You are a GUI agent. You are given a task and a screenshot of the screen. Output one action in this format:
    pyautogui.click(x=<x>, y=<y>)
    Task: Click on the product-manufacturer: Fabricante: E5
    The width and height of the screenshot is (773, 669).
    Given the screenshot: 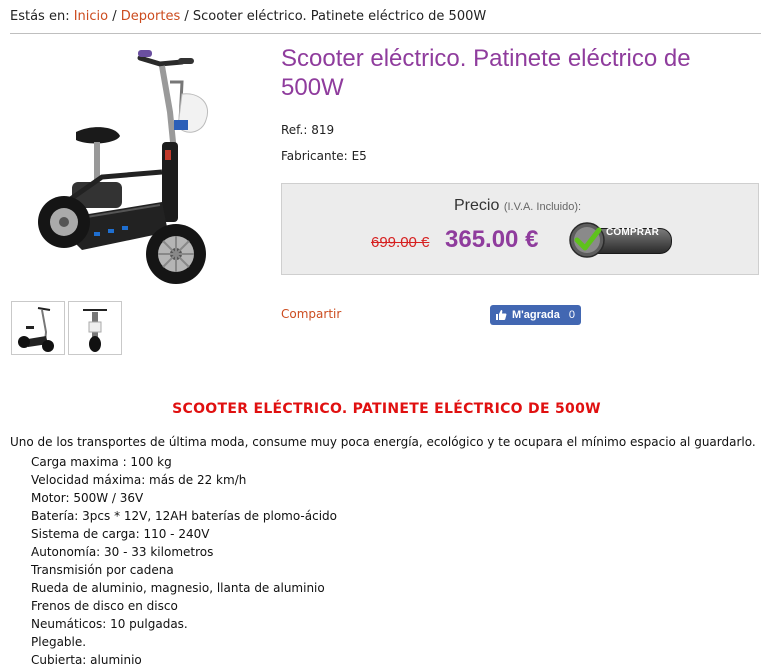 What is the action you would take?
    pyautogui.click(x=324, y=156)
    